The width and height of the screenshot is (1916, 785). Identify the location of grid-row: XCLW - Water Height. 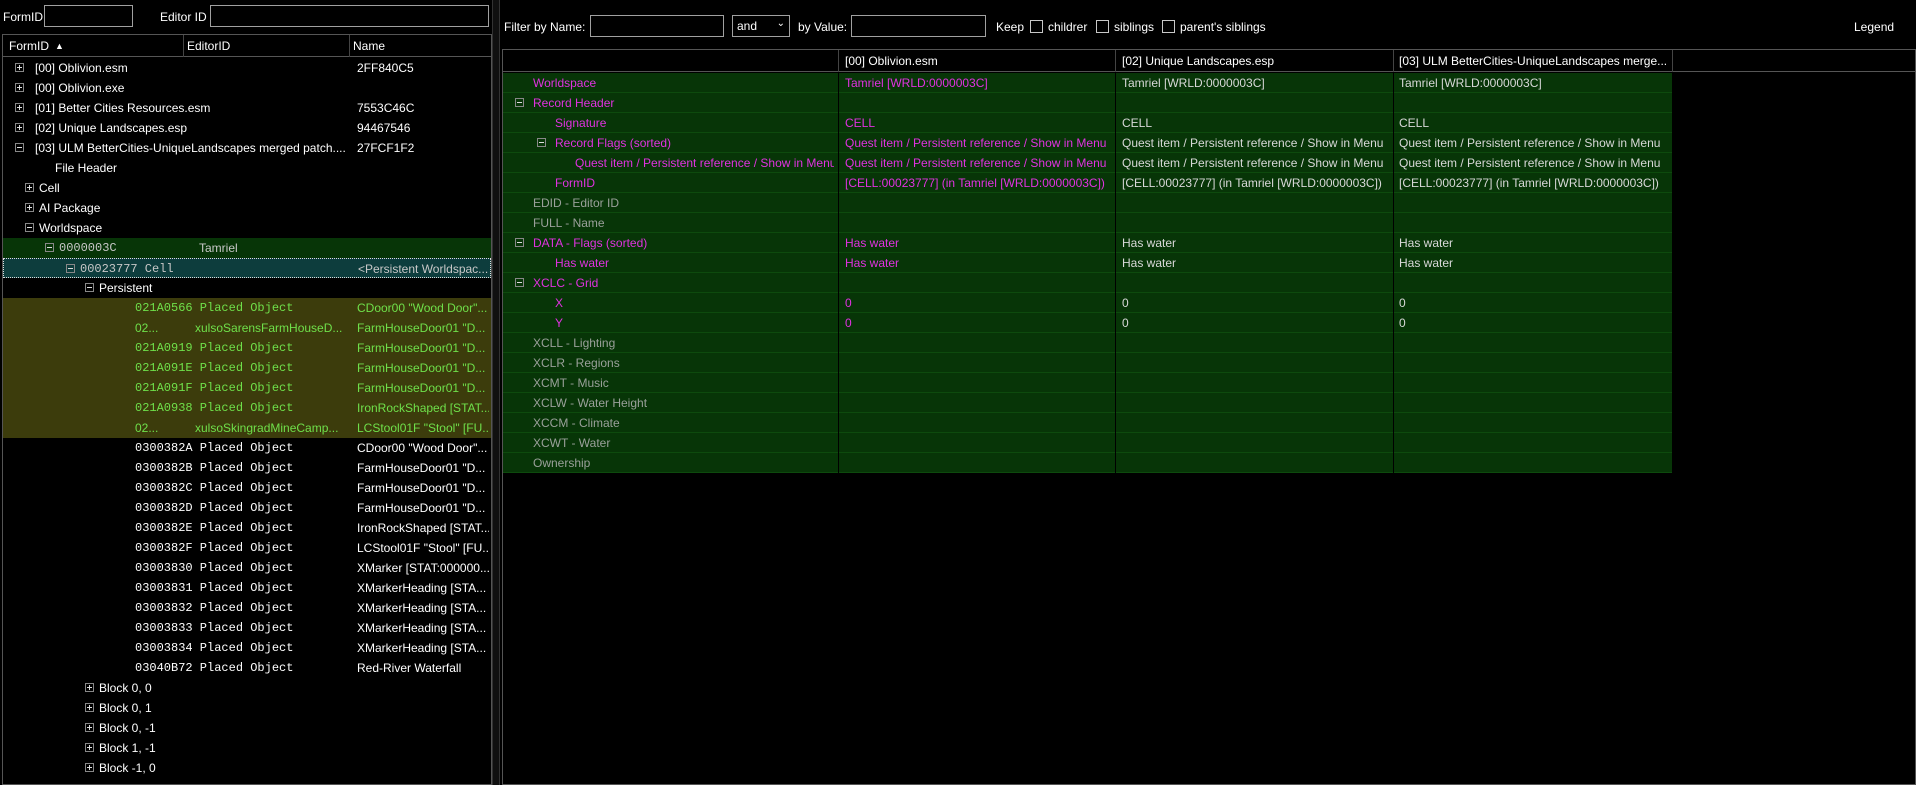
(1088, 403).